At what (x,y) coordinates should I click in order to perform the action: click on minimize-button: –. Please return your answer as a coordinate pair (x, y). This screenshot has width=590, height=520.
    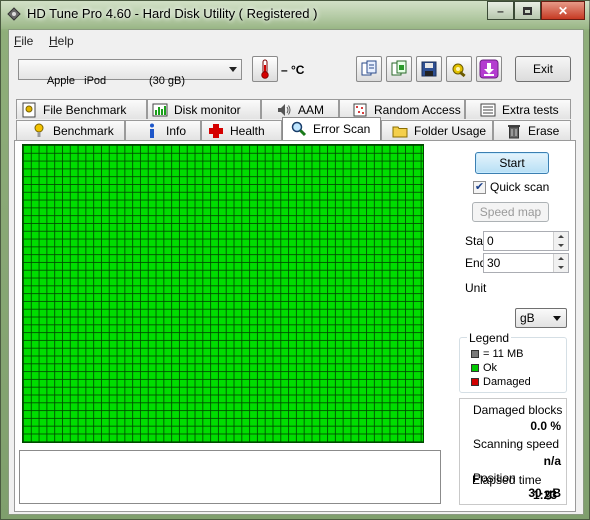
    Looking at the image, I should click on (500, 10).